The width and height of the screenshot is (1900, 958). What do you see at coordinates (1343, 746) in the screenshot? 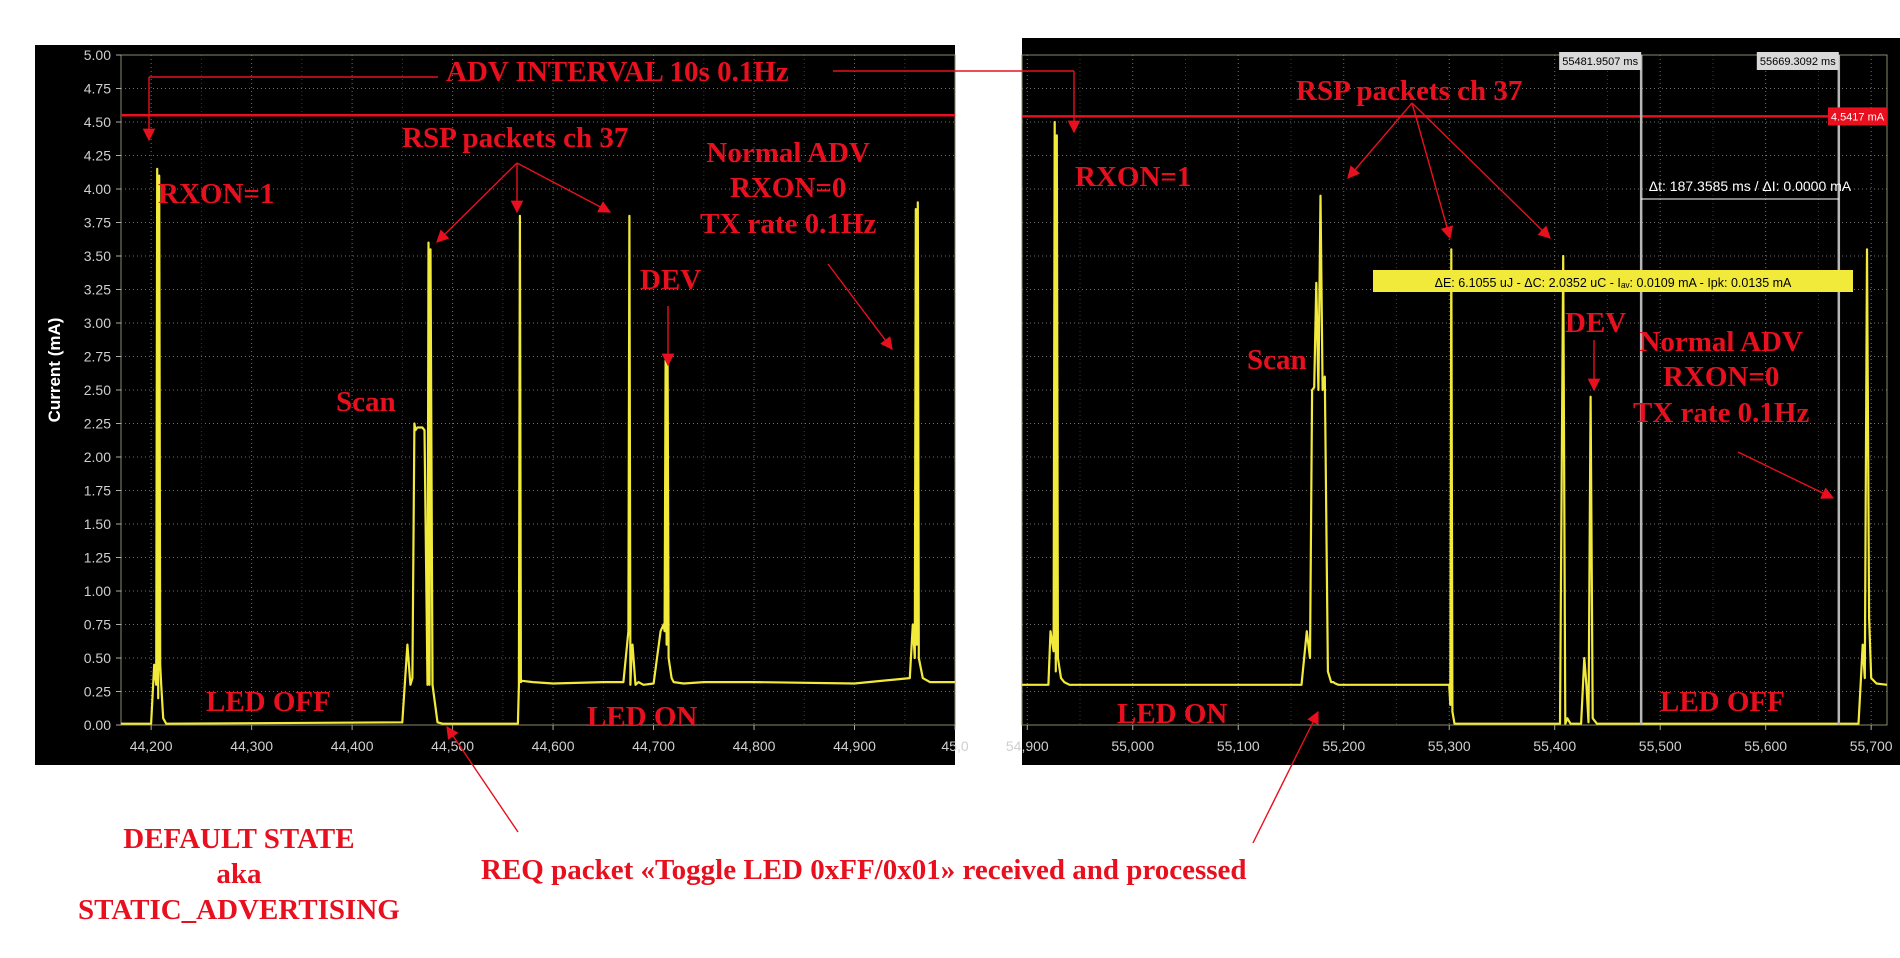
I see `x-tick-label: 55,200` at bounding box center [1343, 746].